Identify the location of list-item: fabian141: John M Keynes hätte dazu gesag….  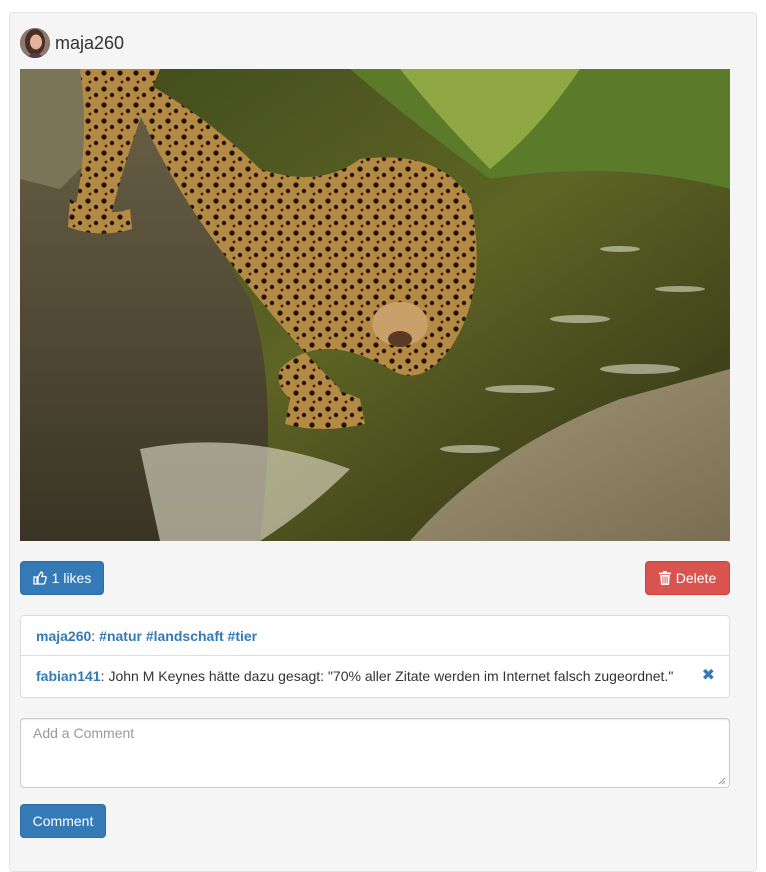
(375, 676).